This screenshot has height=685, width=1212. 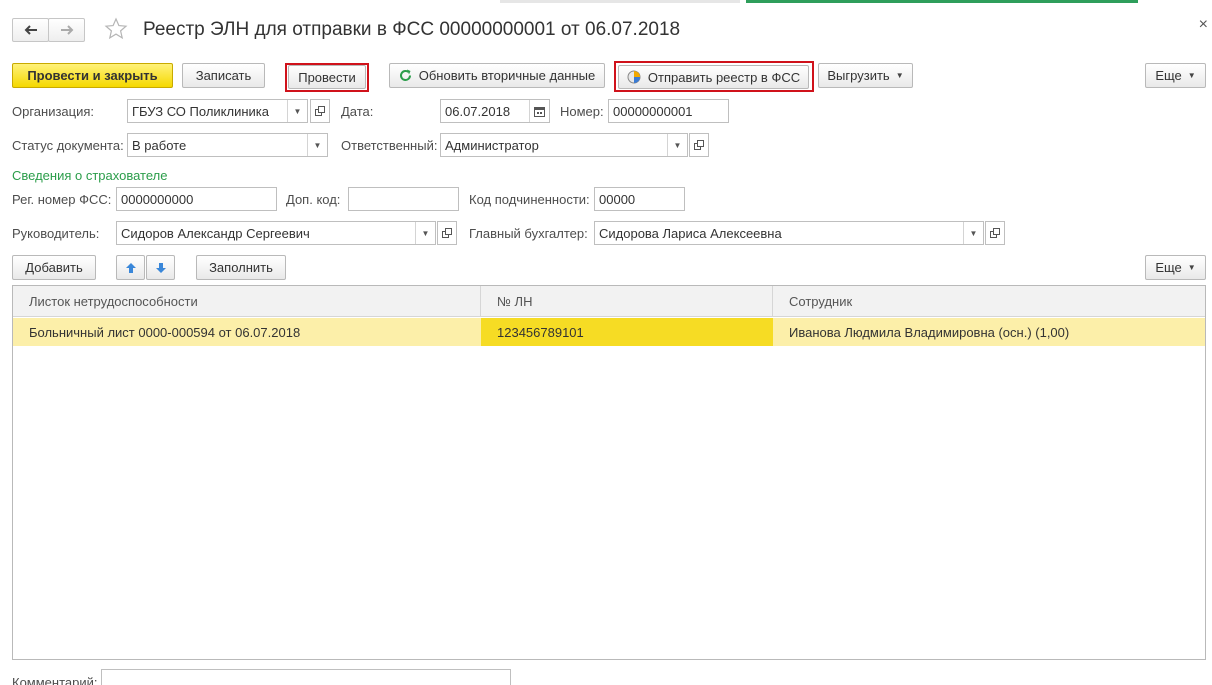 What do you see at coordinates (582, 111) in the screenshot?
I see `number-label: Номер:` at bounding box center [582, 111].